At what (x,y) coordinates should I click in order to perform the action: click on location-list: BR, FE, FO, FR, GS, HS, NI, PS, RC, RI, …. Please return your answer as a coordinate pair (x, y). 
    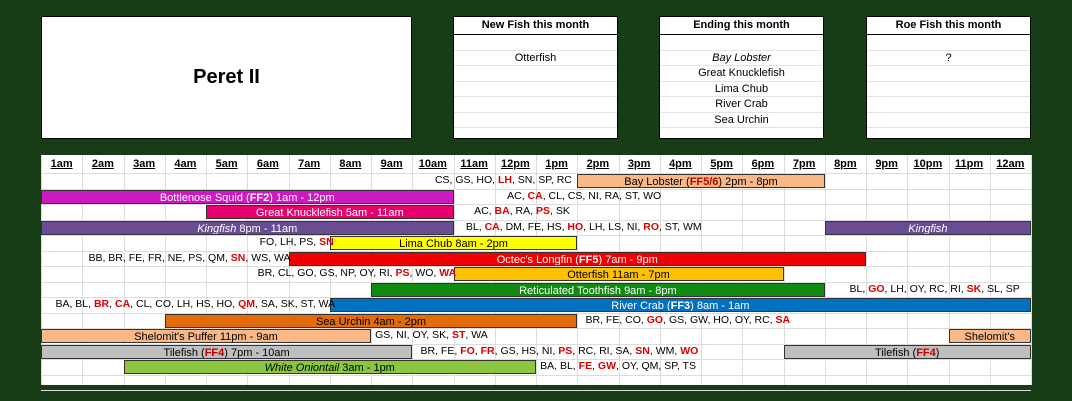
    Looking at the image, I should click on (560, 351).